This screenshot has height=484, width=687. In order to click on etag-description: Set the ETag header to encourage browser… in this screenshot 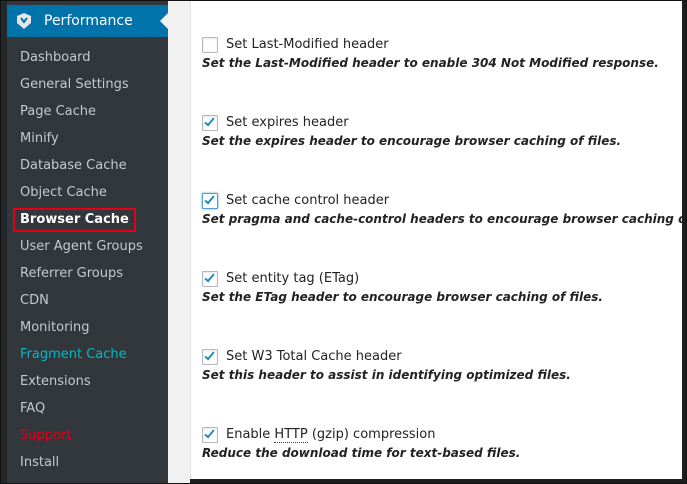, I will do `click(402, 297)`.